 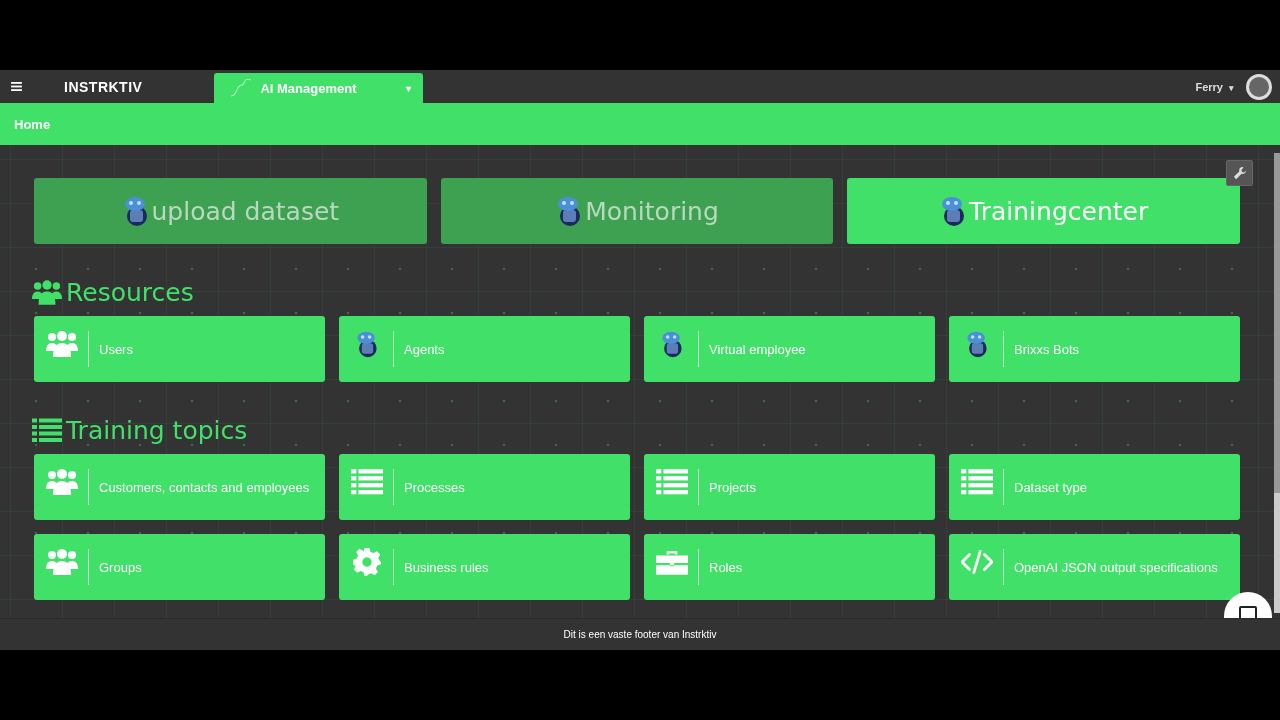 What do you see at coordinates (230, 211) in the screenshot?
I see `top-tile: upload dataset` at bounding box center [230, 211].